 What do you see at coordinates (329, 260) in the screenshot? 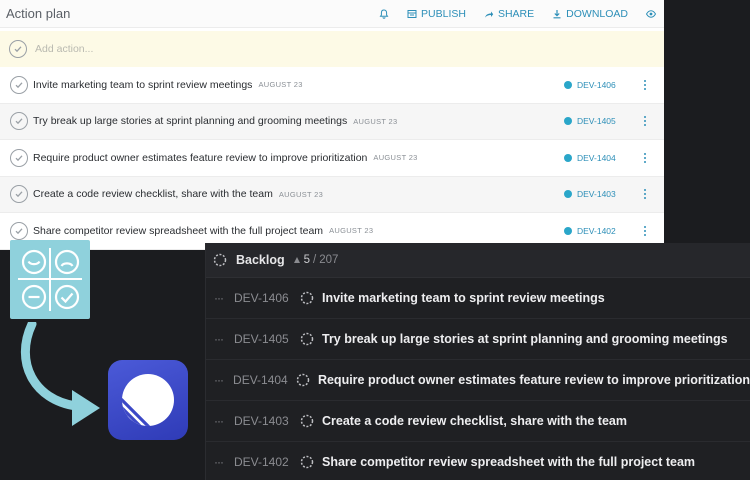
I see `backlog-count-total: 207` at bounding box center [329, 260].